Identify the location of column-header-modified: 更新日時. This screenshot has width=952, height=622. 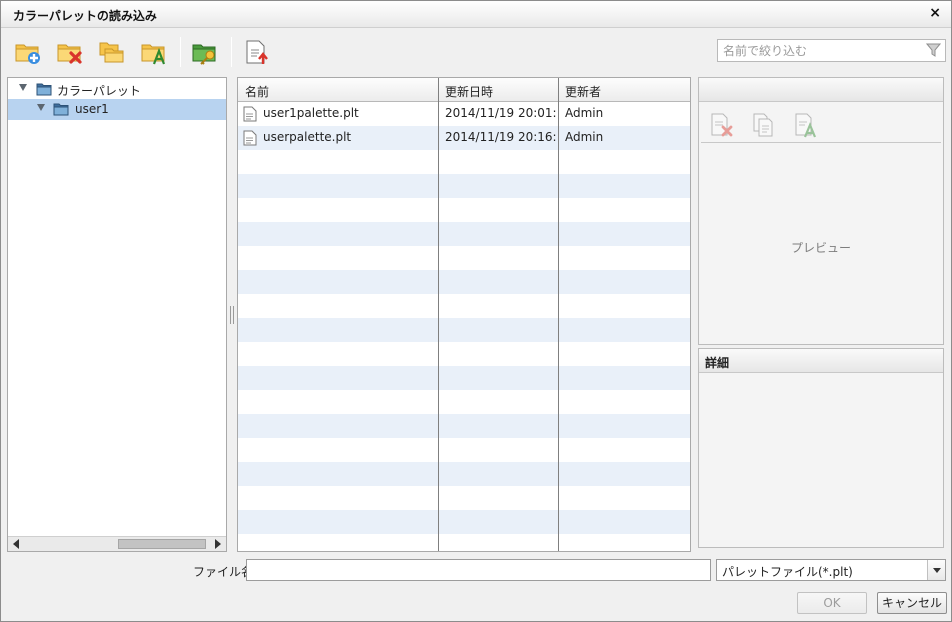
(469, 91).